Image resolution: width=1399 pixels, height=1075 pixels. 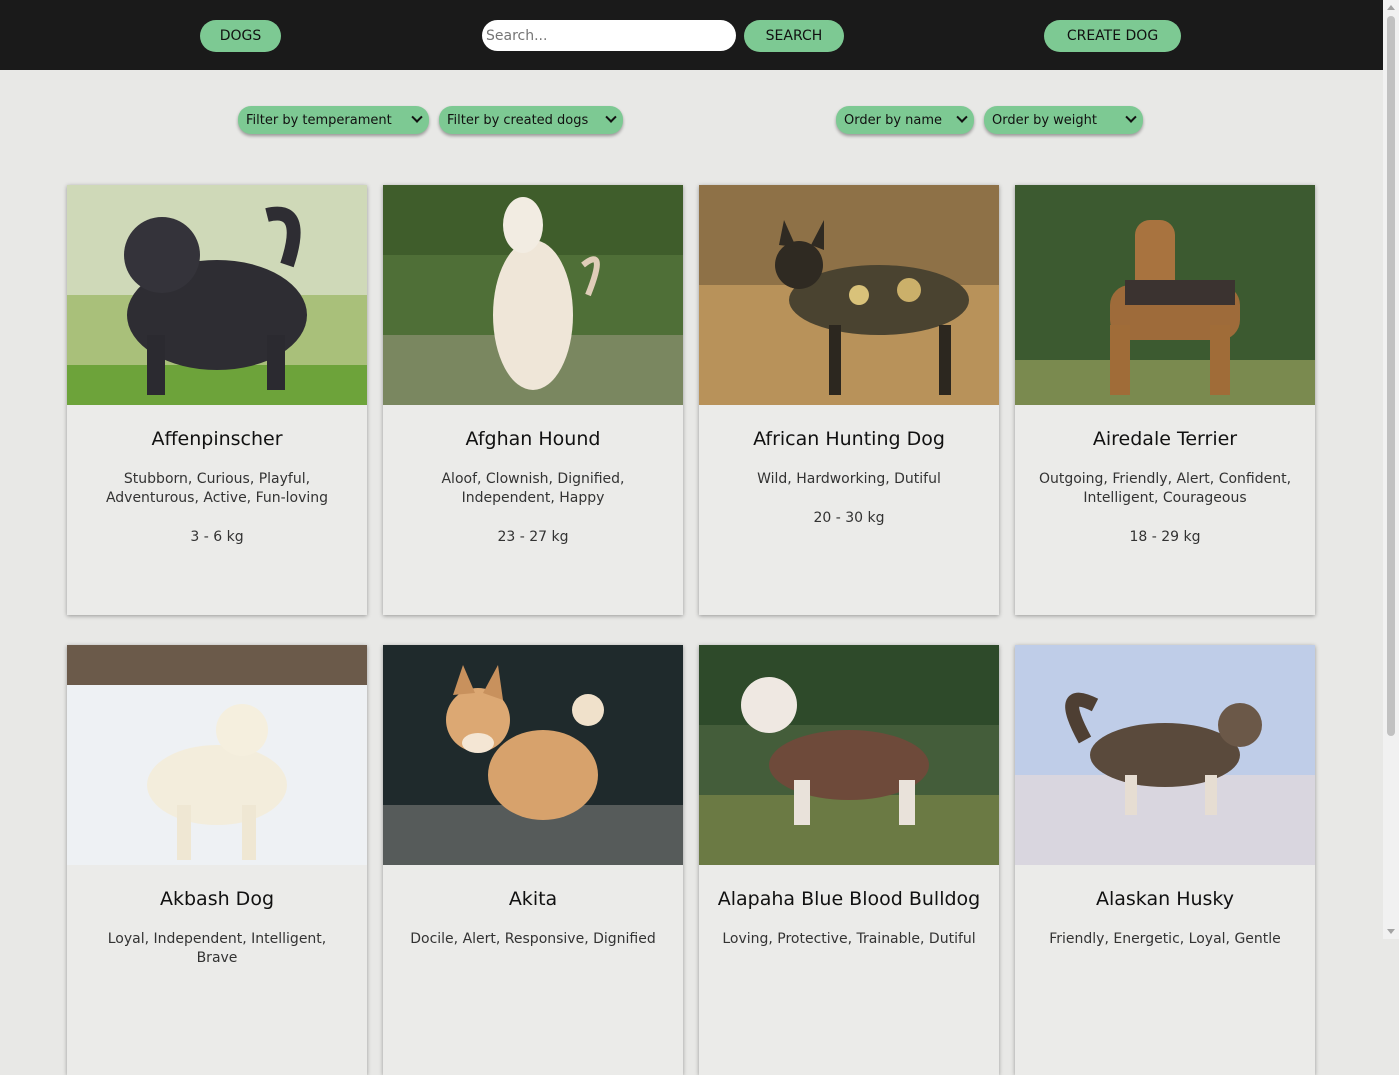 I want to click on page-scrollbar, so click(x=1391, y=469).